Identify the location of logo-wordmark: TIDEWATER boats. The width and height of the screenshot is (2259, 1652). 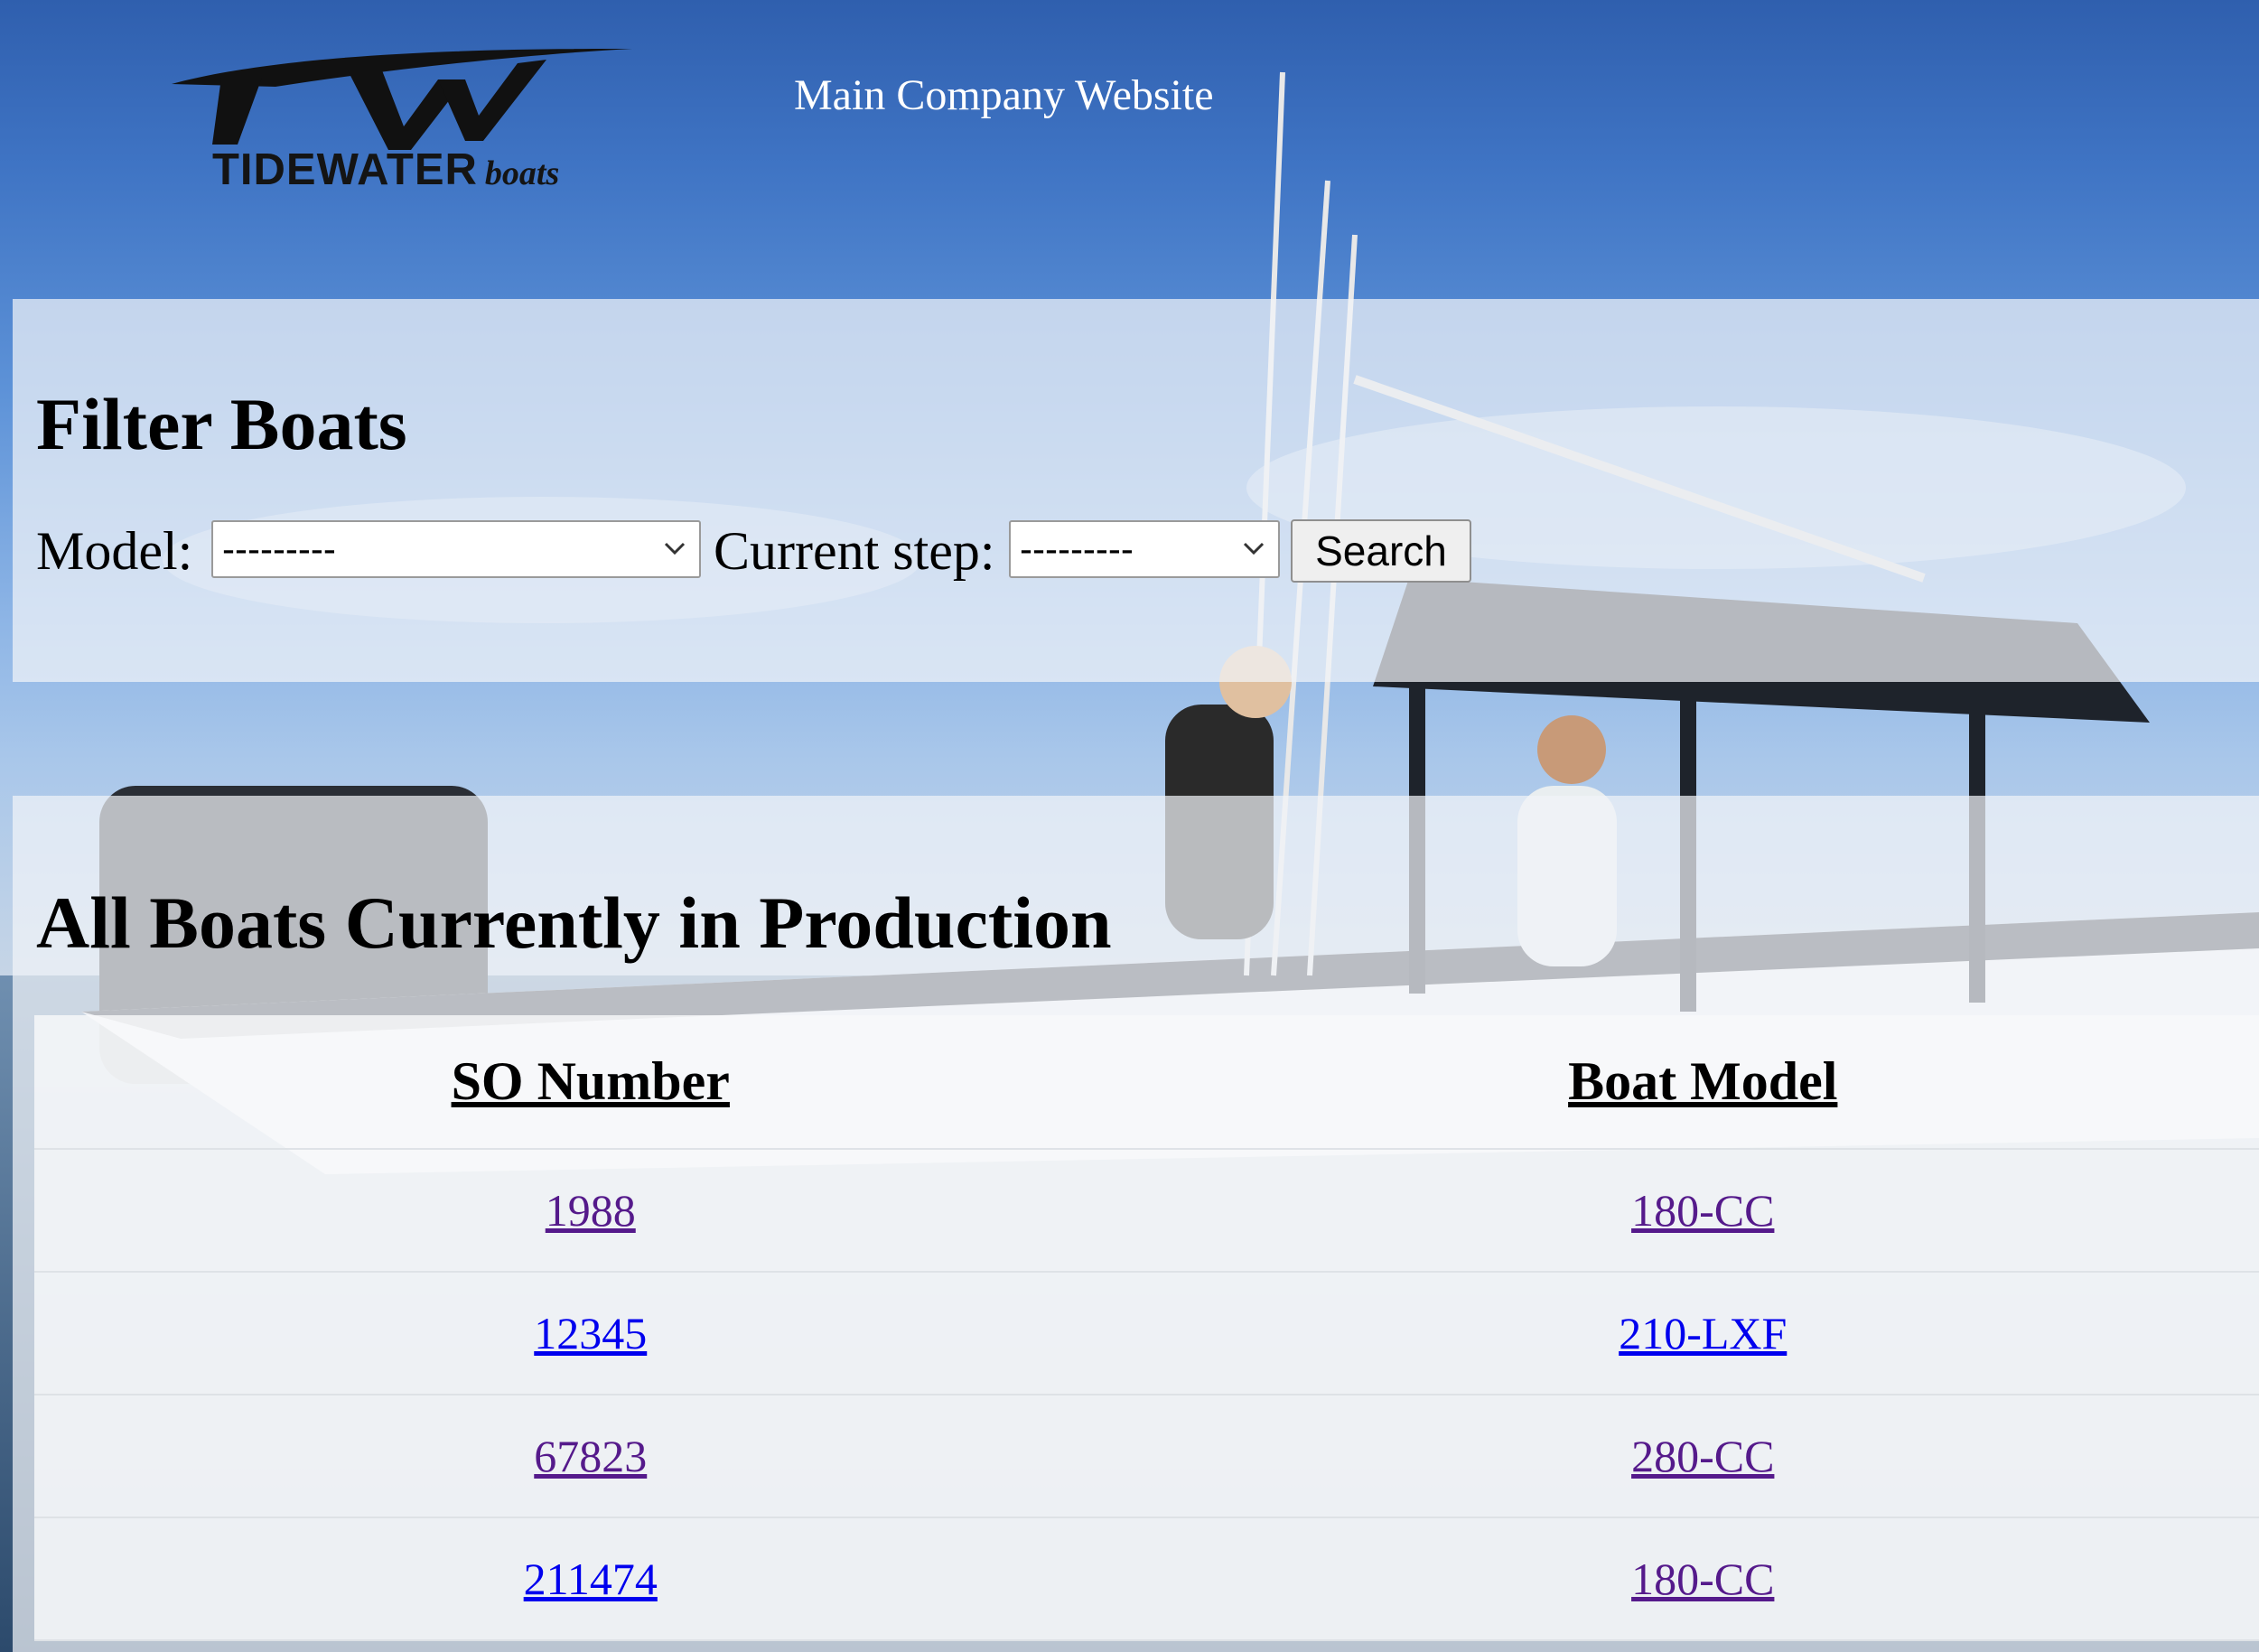
(386, 170).